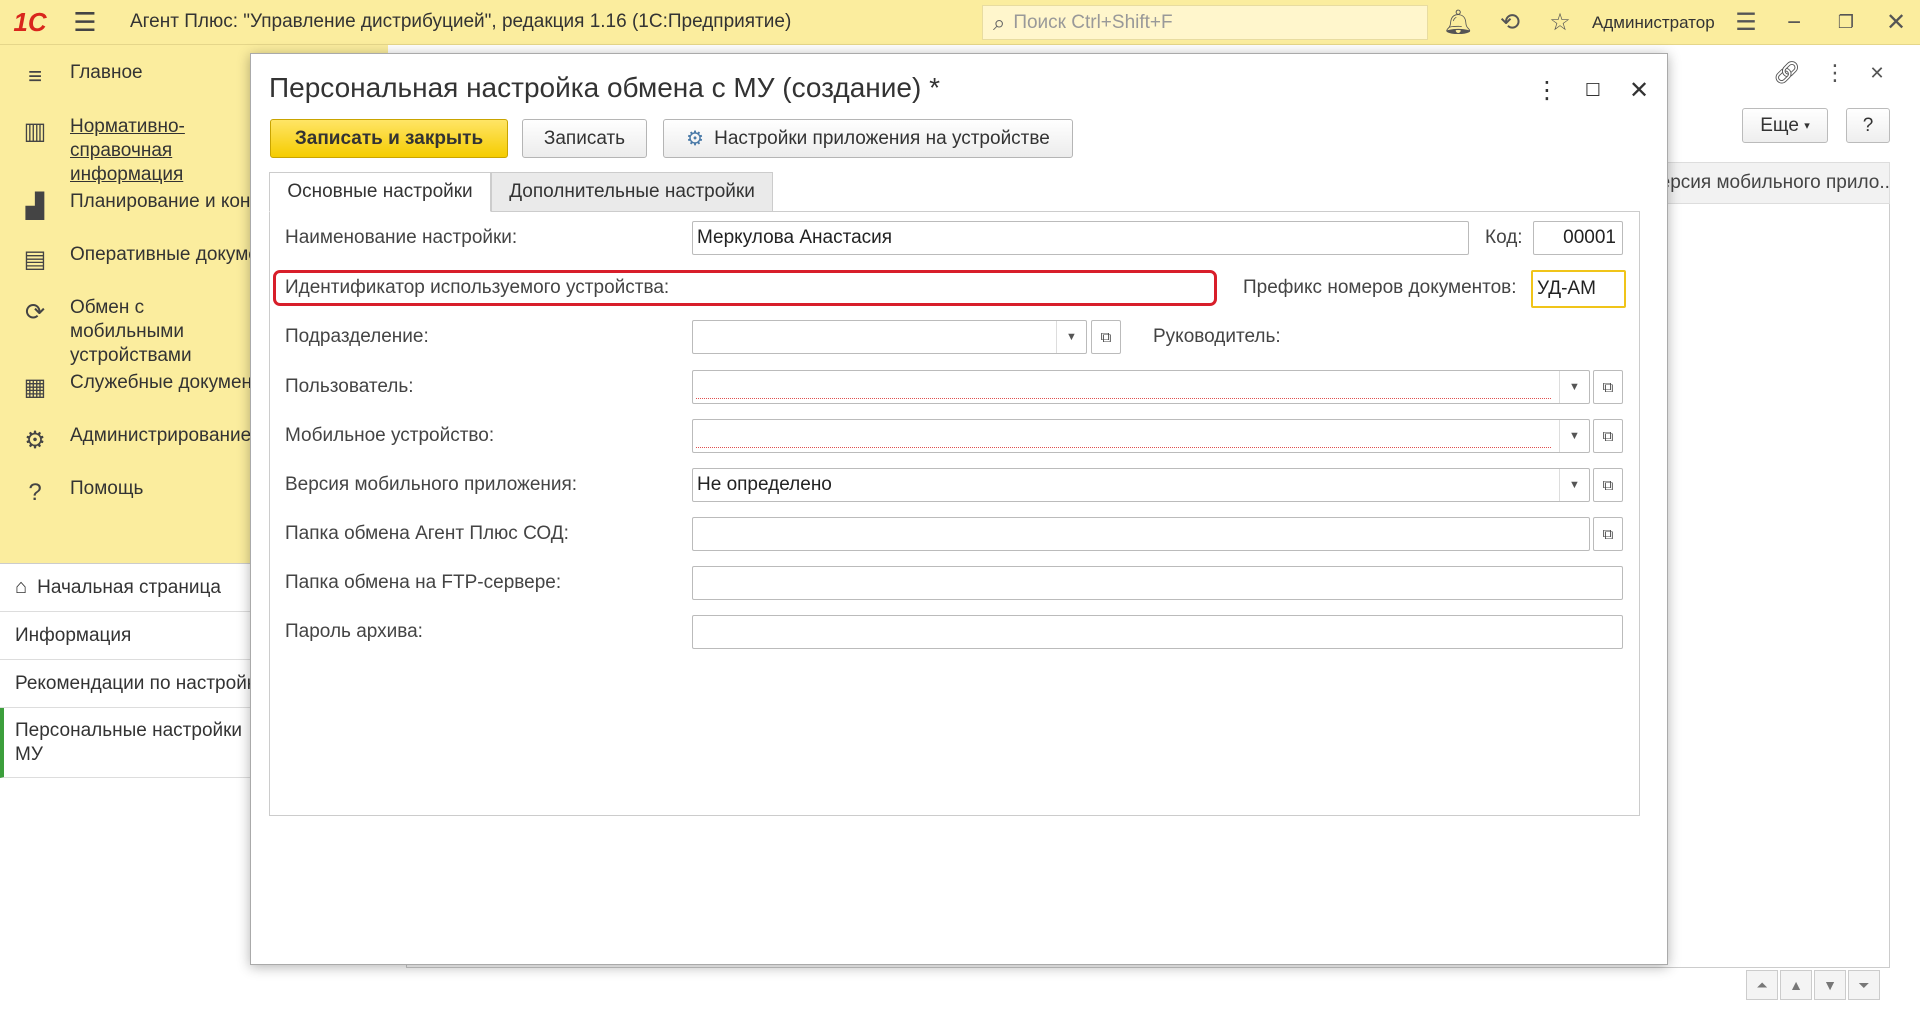  What do you see at coordinates (764, 484) in the screenshot?
I see `app-version-value: Не определено` at bounding box center [764, 484].